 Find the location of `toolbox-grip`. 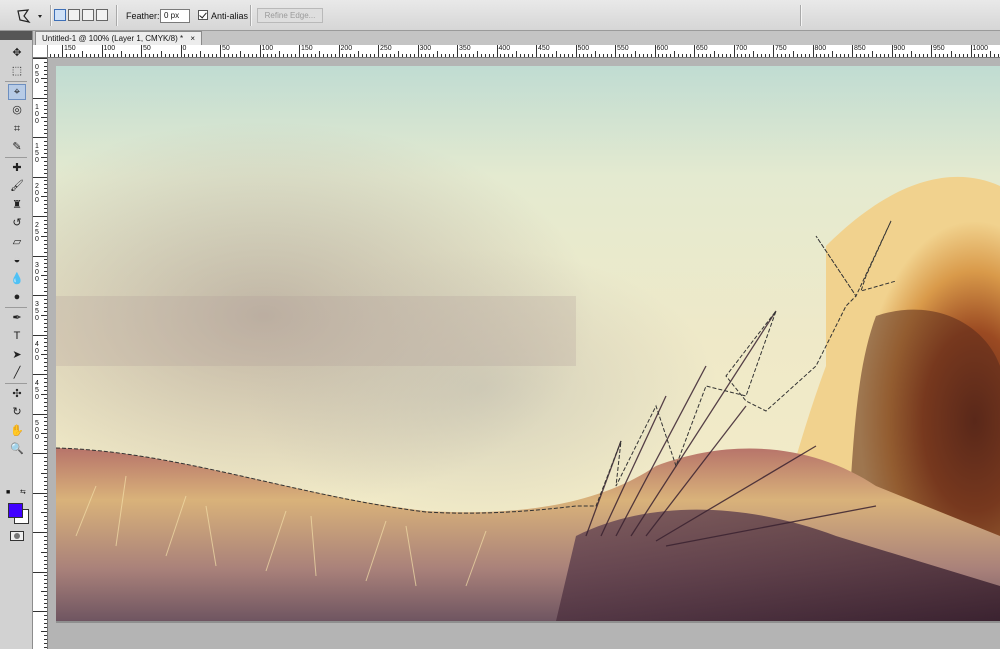

toolbox-grip is located at coordinates (16, 35).